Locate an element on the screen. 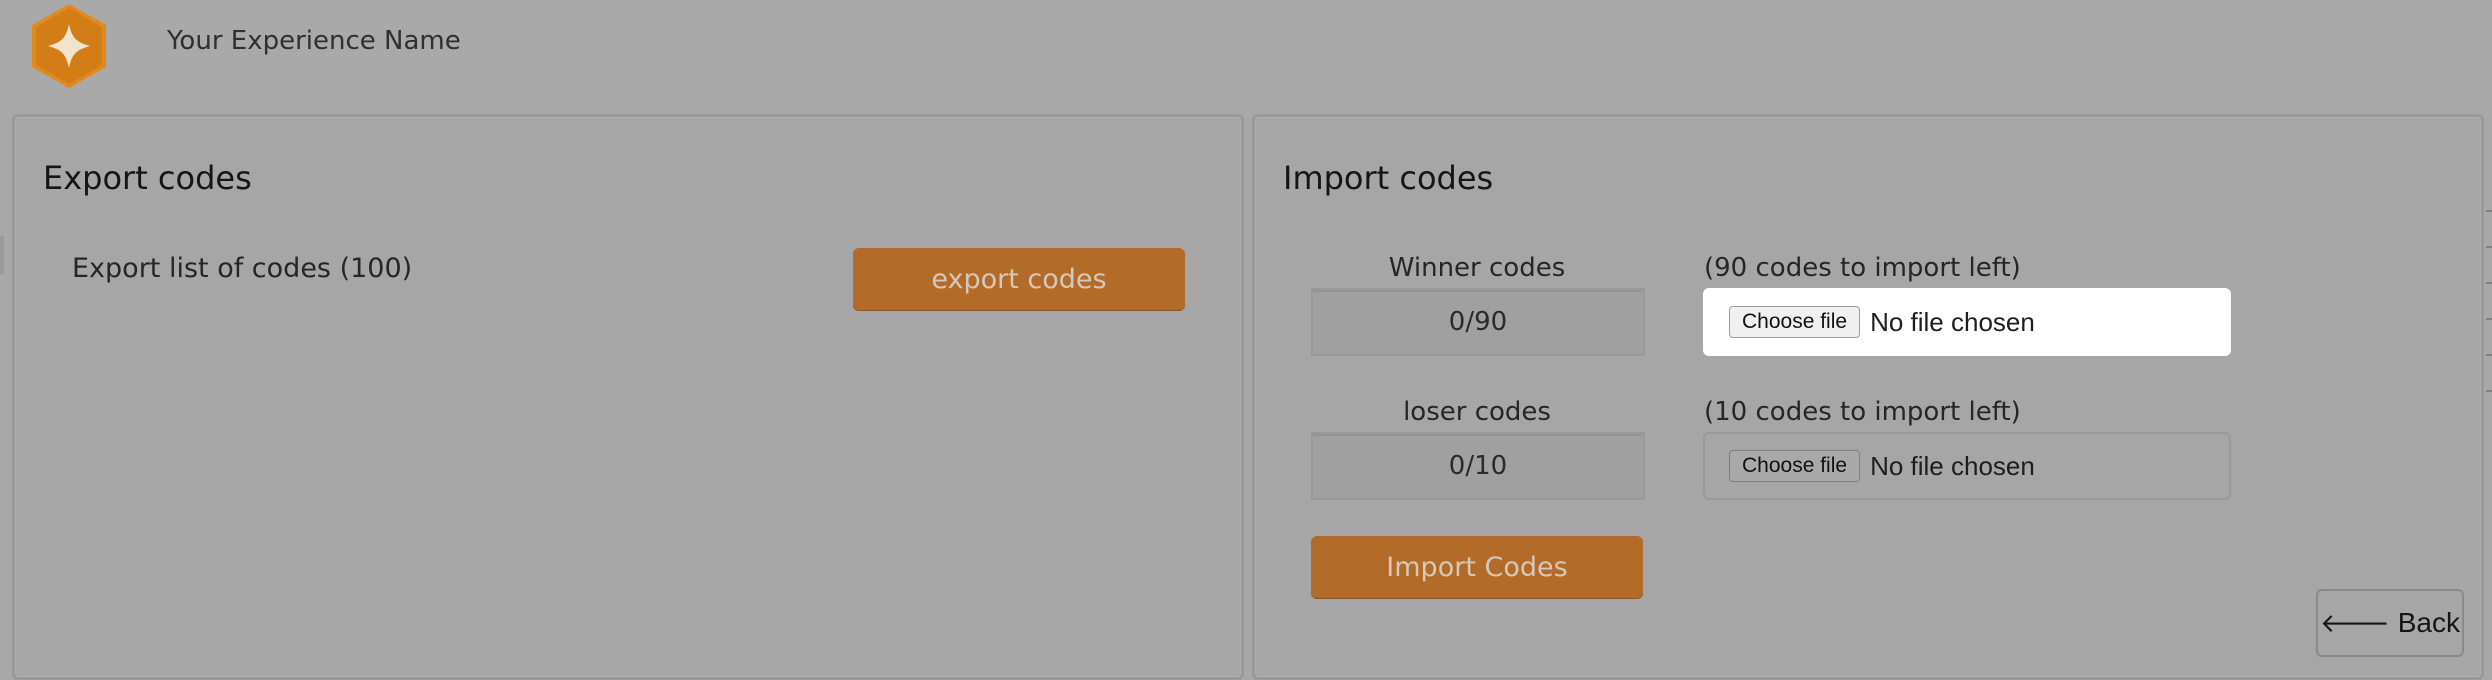 This screenshot has height=680, width=2492. app-title: Your Experience Name is located at coordinates (314, 41).